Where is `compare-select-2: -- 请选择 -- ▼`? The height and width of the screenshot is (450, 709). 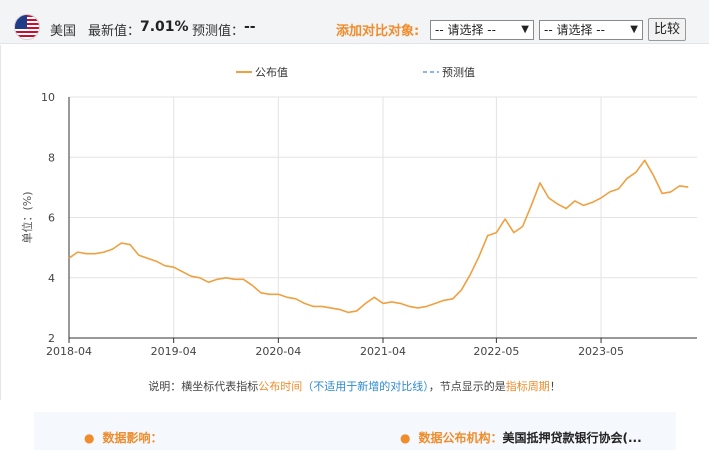 compare-select-2: -- 请选择 -- ▼ is located at coordinates (591, 30).